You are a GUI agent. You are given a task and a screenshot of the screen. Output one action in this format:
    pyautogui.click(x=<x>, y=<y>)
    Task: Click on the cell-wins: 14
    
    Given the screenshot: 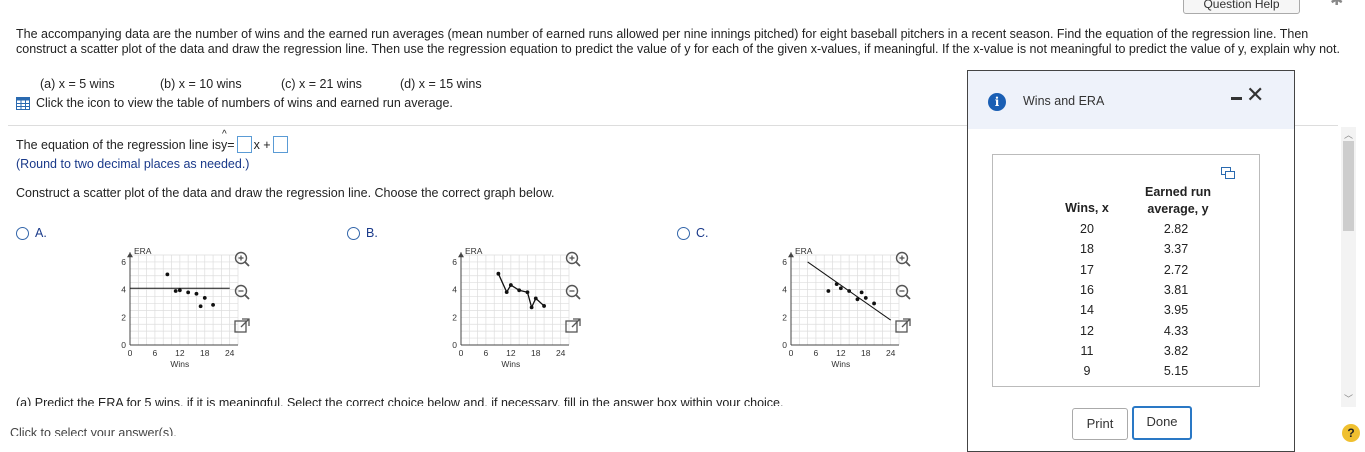 What is the action you would take?
    pyautogui.click(x=1087, y=310)
    